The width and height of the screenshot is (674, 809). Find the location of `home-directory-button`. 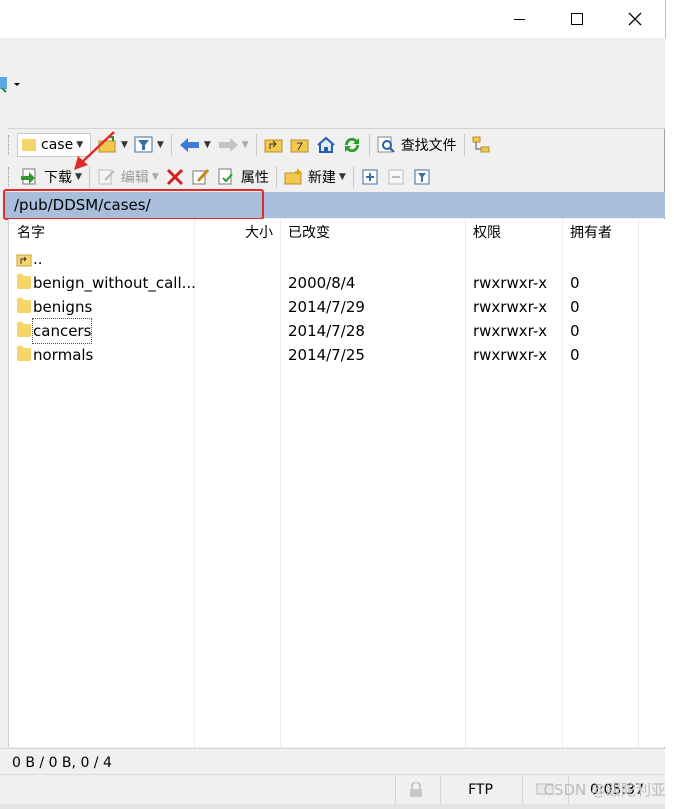

home-directory-button is located at coordinates (326, 145).